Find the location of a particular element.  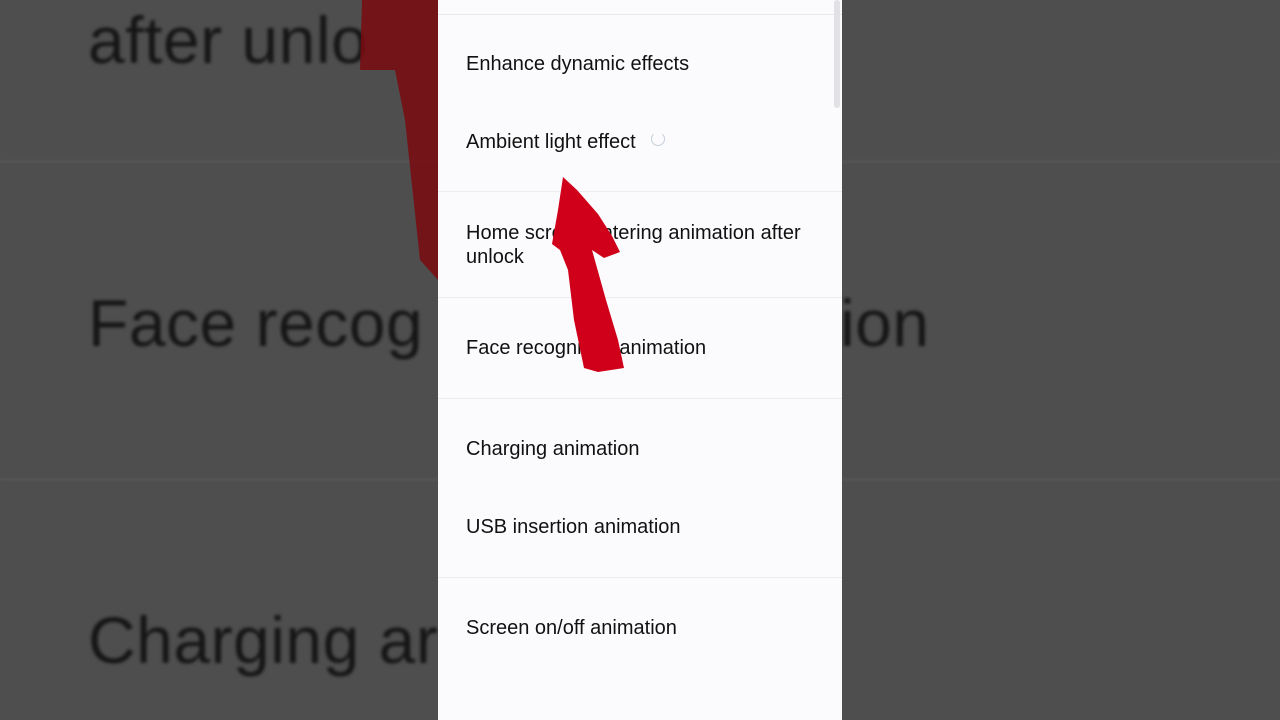

loading-spinner-icon is located at coordinates (658, 139).